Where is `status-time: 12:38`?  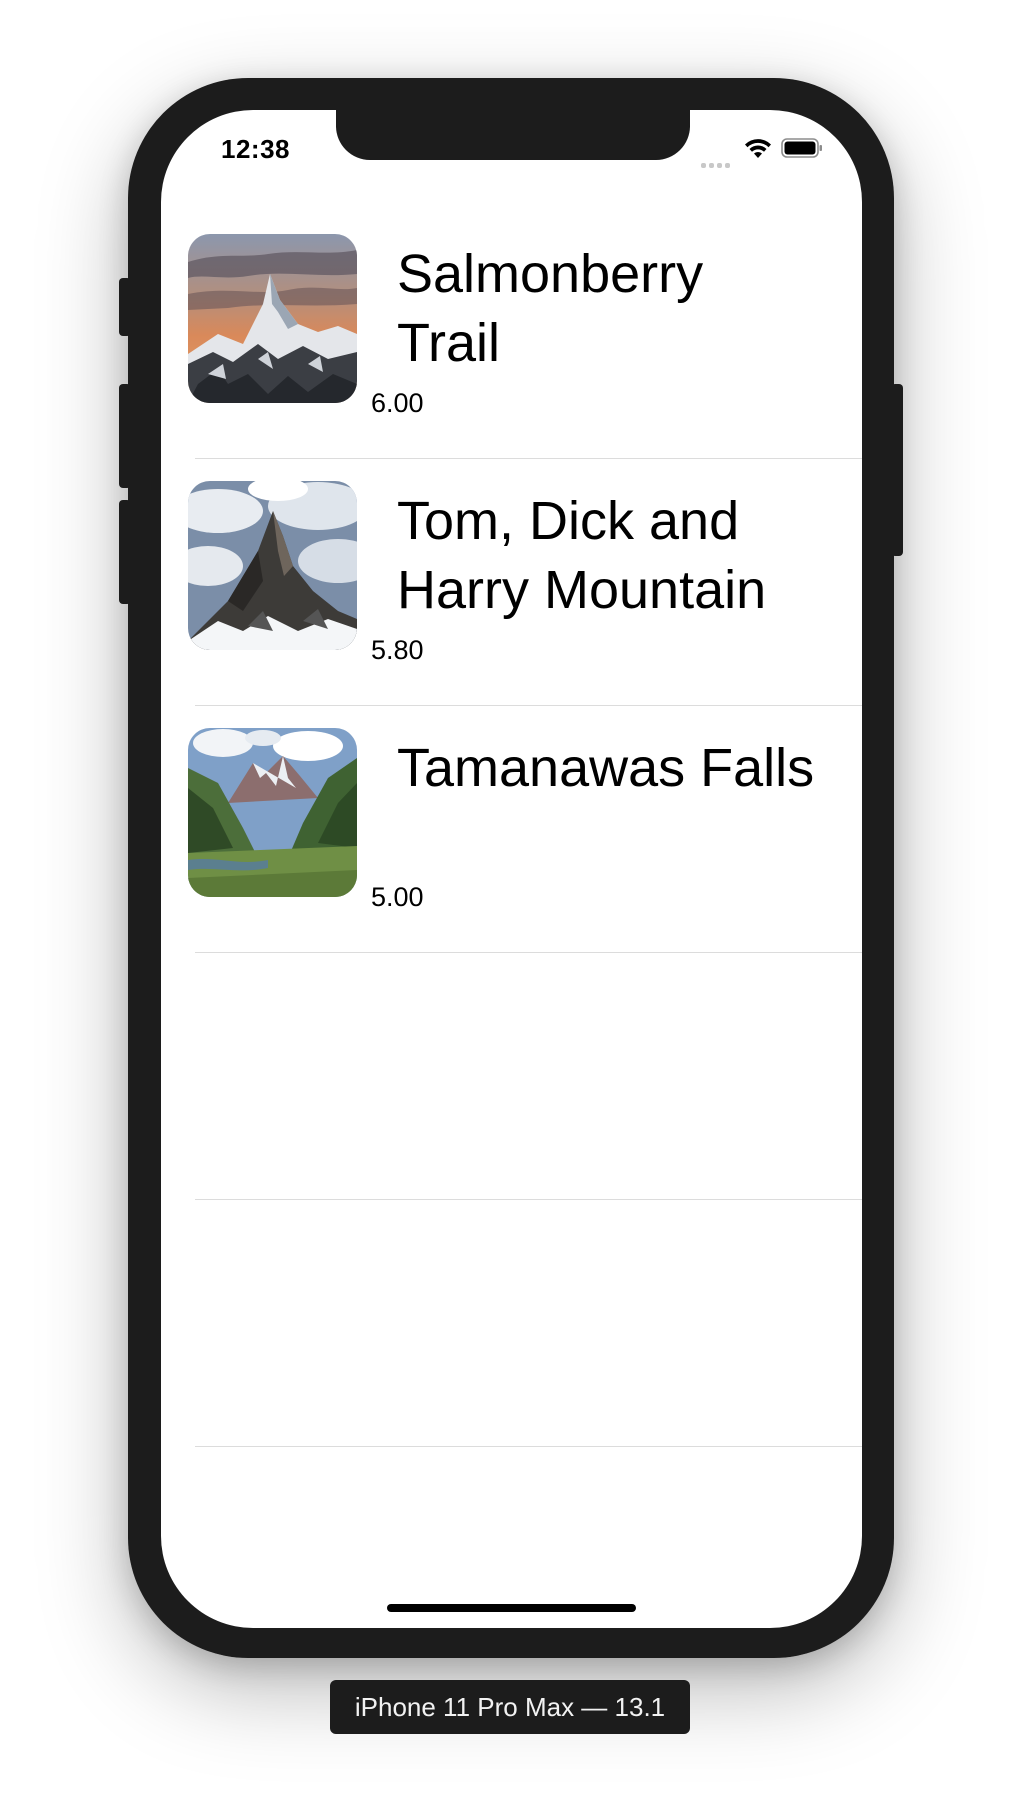 status-time: 12:38 is located at coordinates (255, 149).